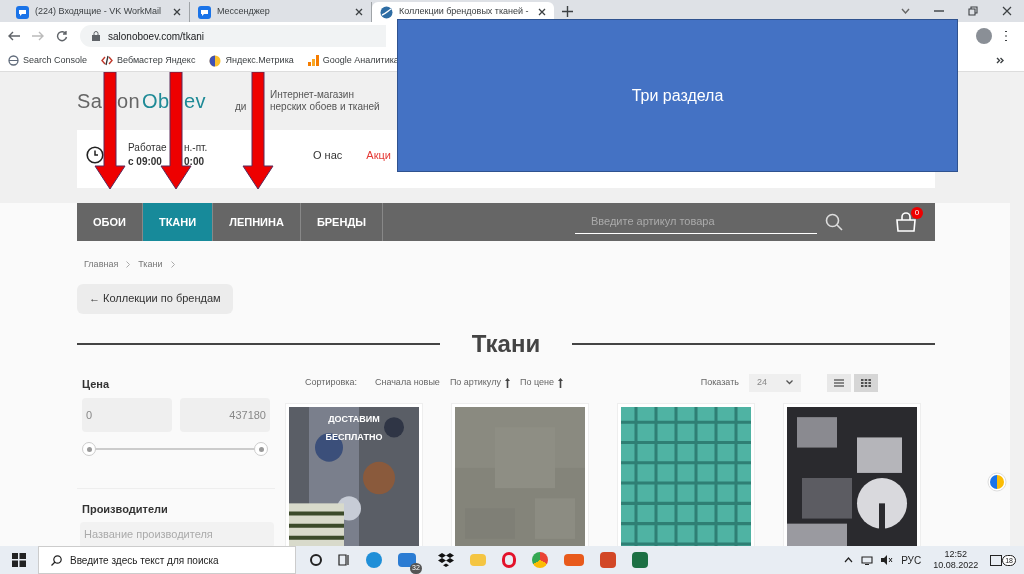  Describe the element at coordinates (973, 11) in the screenshot. I see `restore-icon` at that location.